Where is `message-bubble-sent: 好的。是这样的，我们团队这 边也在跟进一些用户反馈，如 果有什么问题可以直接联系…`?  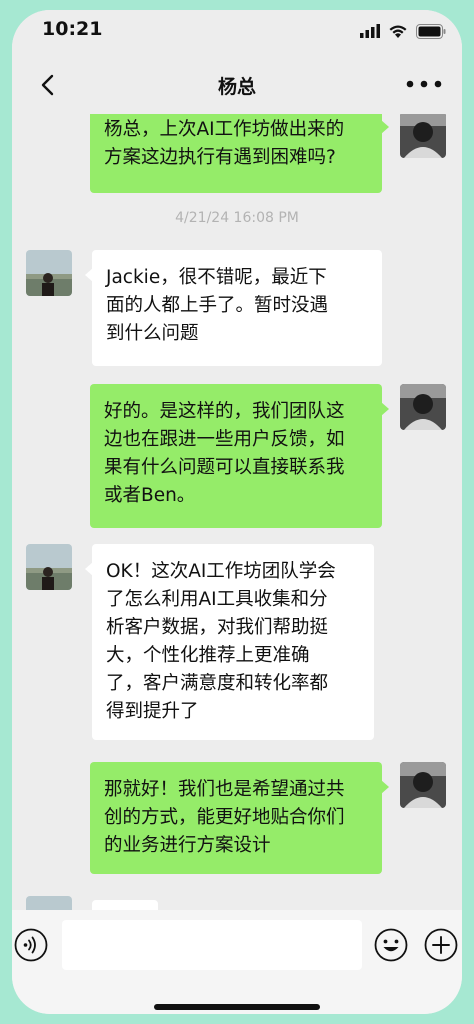 message-bubble-sent: 好的。是这样的，我们团队这 边也在跟进一些用户反馈，如 果有什么问题可以直接联系… is located at coordinates (239, 456).